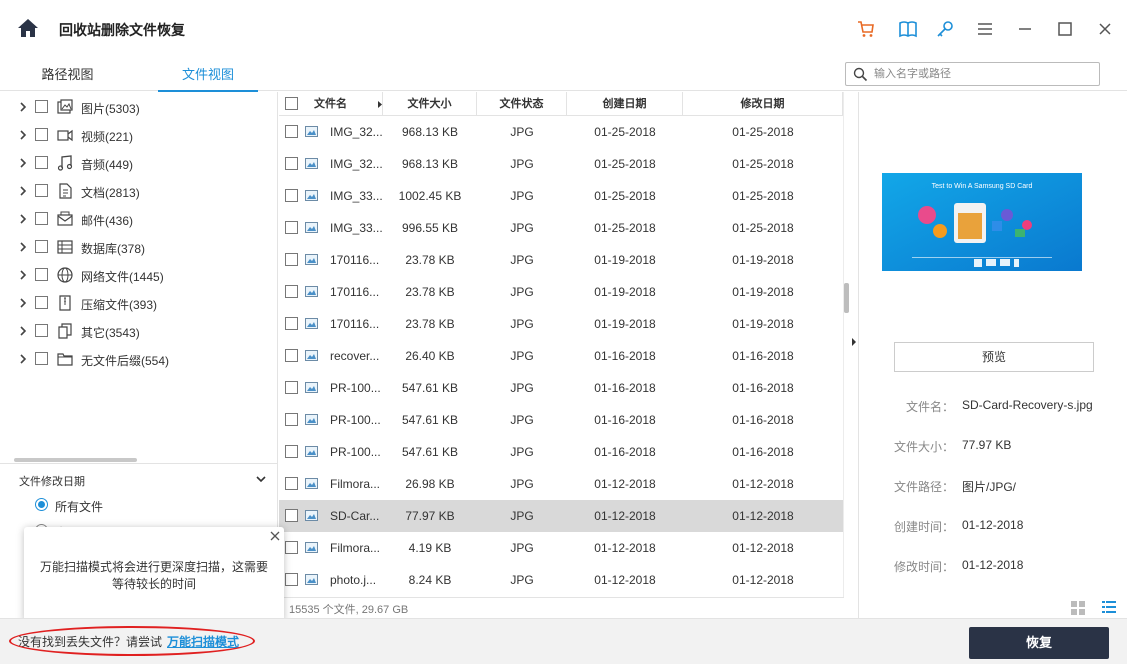  What do you see at coordinates (763, 104) in the screenshot?
I see `column-header-modified: 修改日期` at bounding box center [763, 104].